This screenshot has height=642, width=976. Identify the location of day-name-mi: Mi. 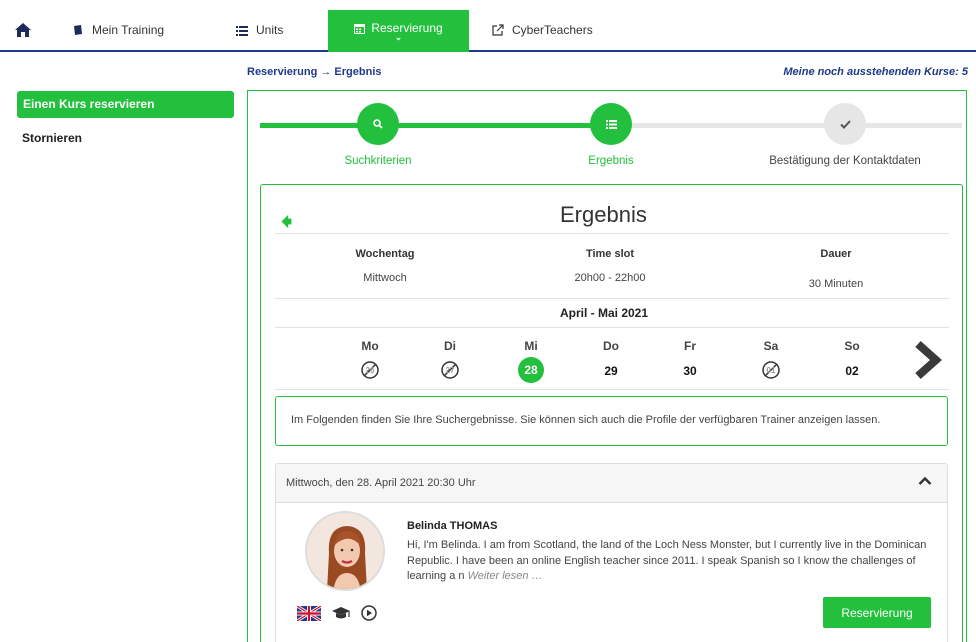
(531, 346).